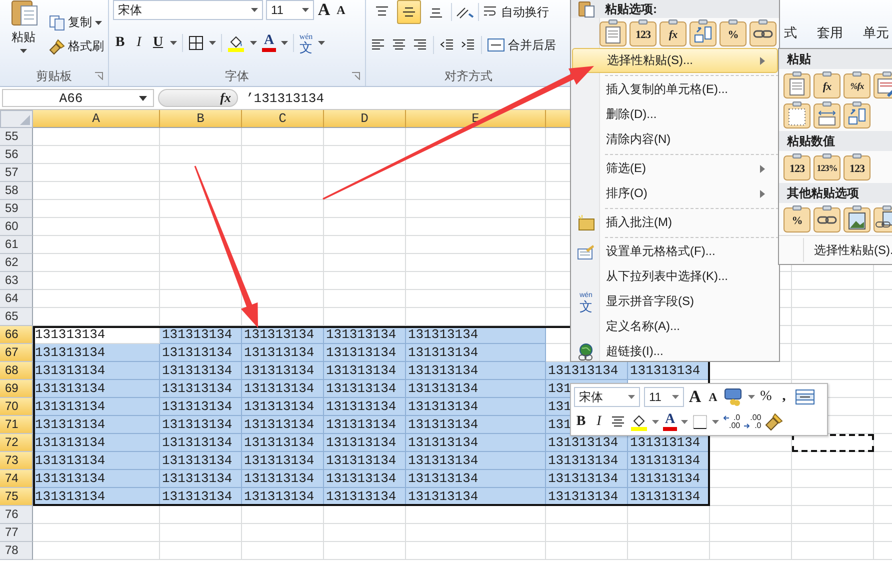 The image size is (892, 573). Describe the element at coordinates (734, 397) in the screenshot. I see `accounting-format-icon` at that location.